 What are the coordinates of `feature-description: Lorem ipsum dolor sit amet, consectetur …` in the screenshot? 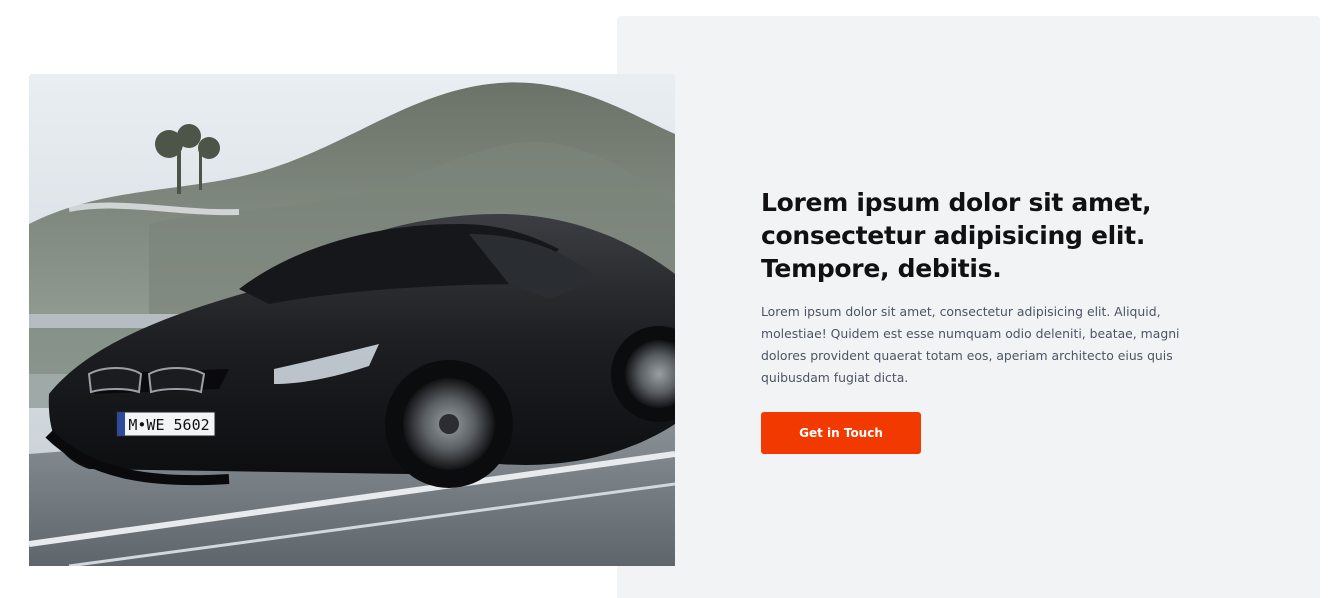 It's located at (970, 344).